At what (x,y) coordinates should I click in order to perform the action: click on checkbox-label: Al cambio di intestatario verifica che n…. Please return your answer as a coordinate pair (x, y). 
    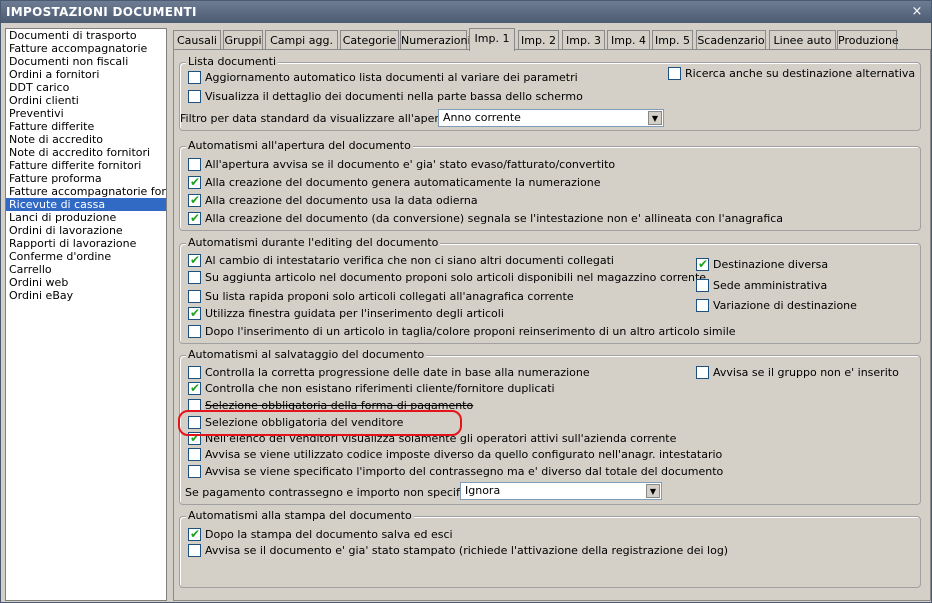
    Looking at the image, I should click on (409, 260).